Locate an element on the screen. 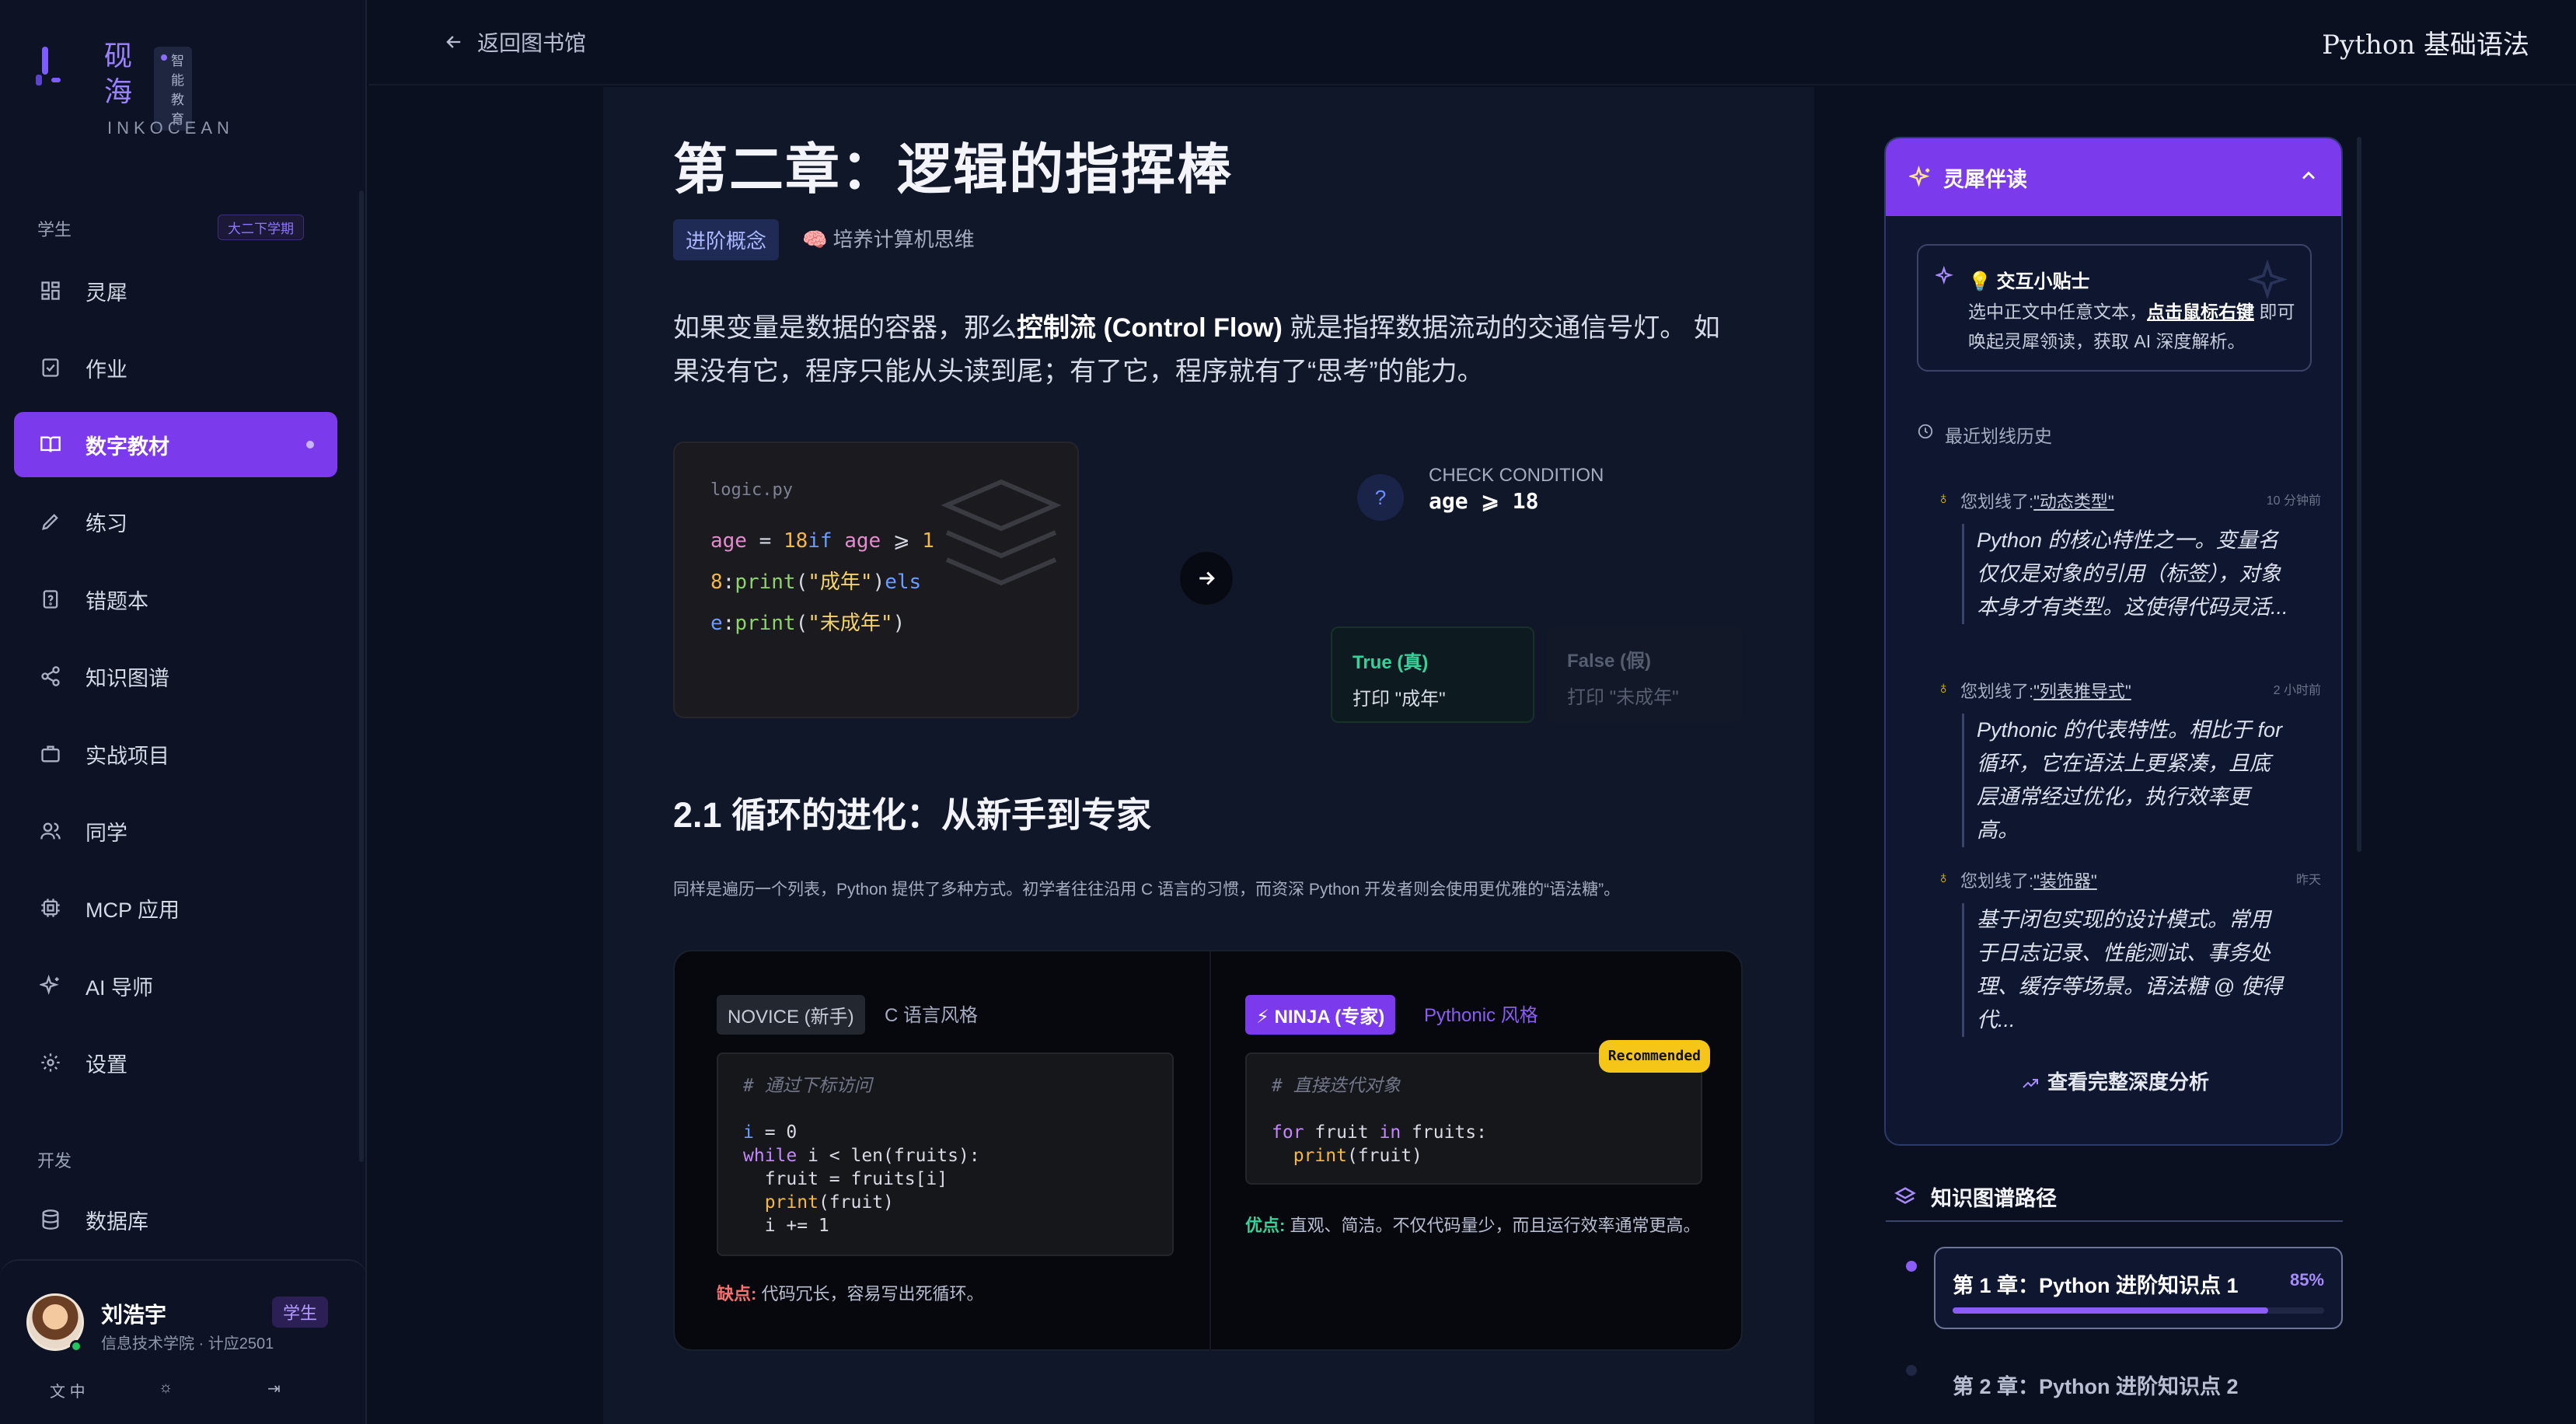 This screenshot has height=1424, width=2576. cpu-icon is located at coordinates (50, 908).